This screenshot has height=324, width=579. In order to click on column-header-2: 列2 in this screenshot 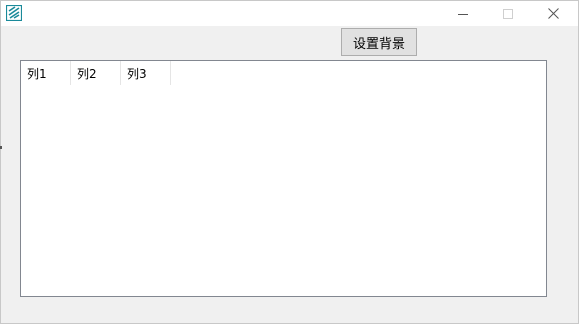, I will do `click(96, 73)`.